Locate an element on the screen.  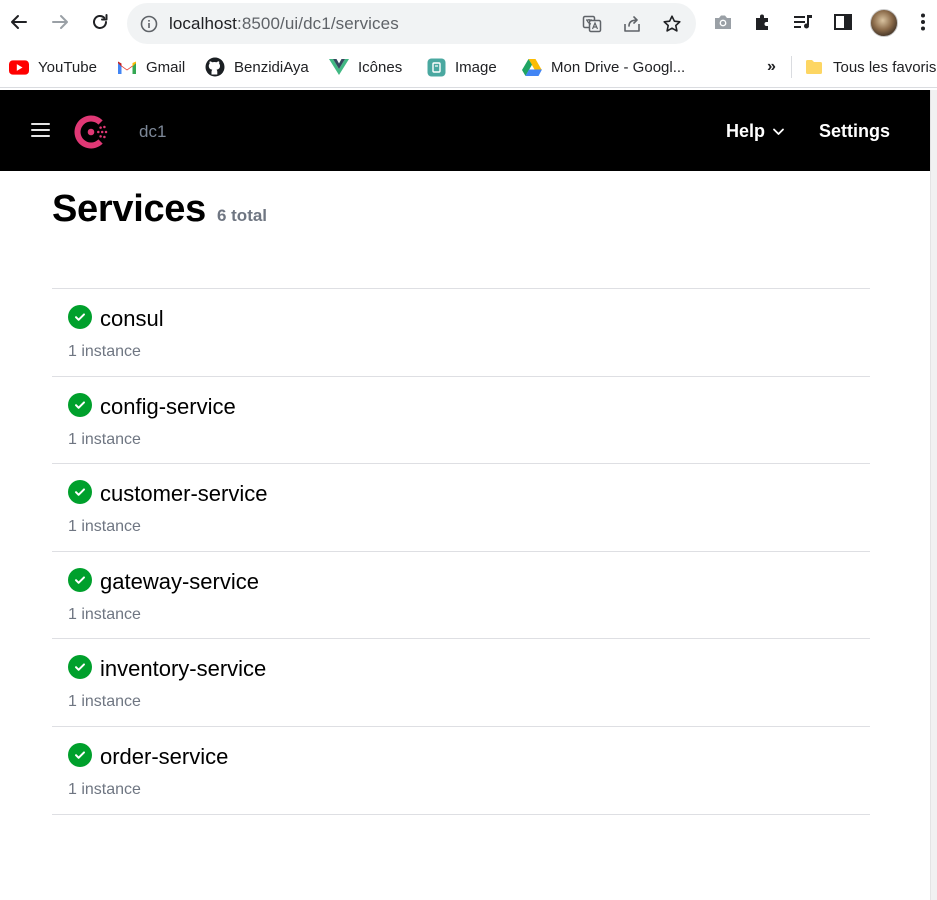
reading-list-button is located at coordinates (803, 22).